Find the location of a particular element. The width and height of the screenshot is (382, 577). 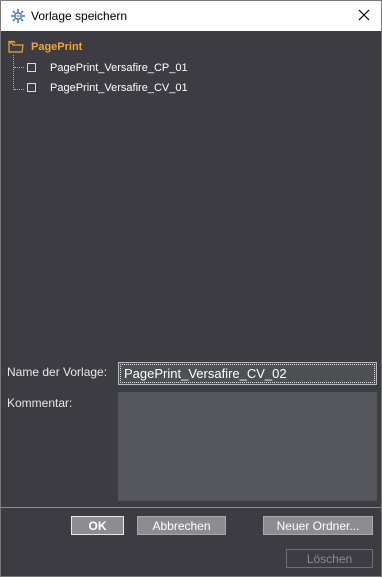

divider is located at coordinates (191, 507).